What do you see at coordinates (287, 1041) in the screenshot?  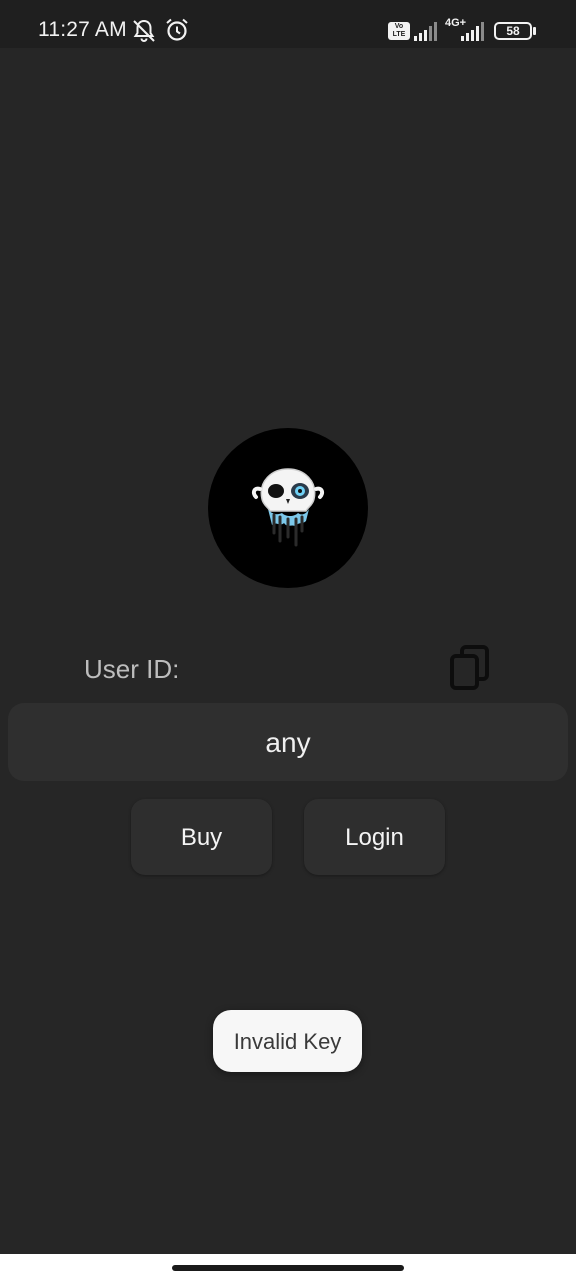 I see `invalid-key-toast: Invalid Key` at bounding box center [287, 1041].